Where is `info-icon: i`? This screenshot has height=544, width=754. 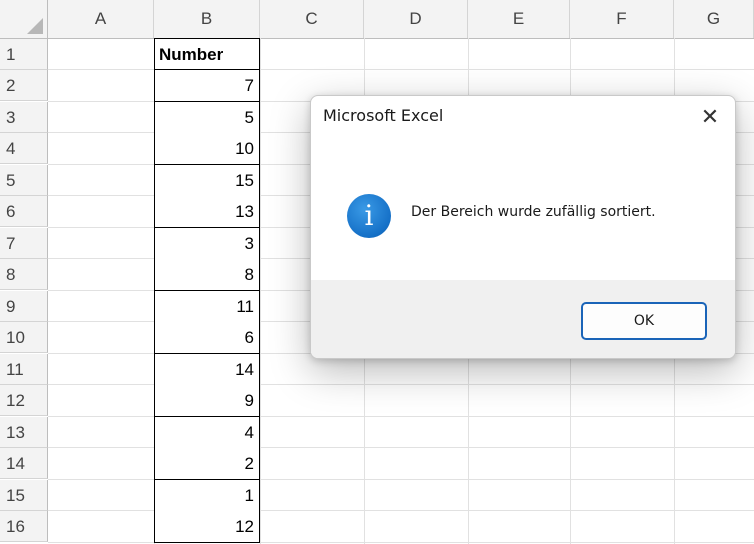 info-icon: i is located at coordinates (369, 216).